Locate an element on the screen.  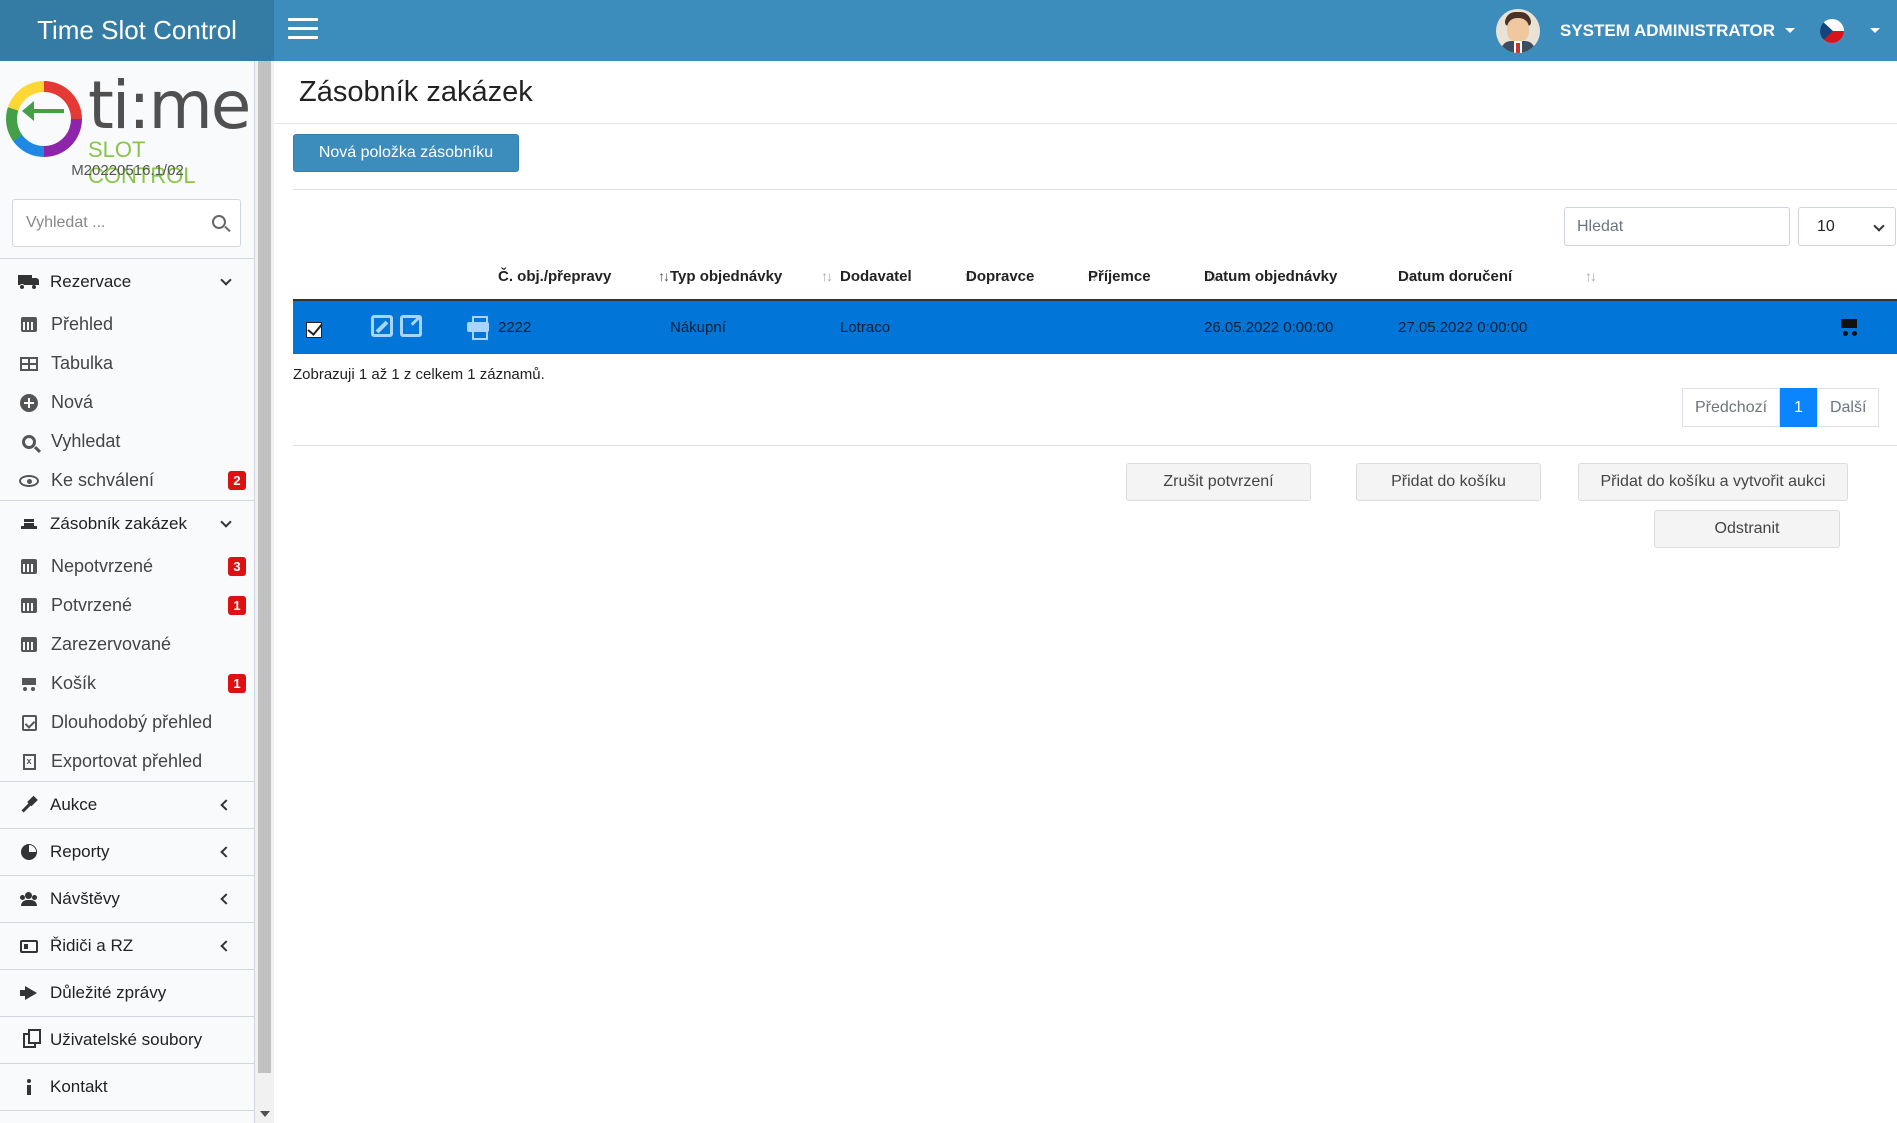
sidebar-item-dlouhodoby-prehled: Dlouhodobý přehled is located at coordinates (127, 722).